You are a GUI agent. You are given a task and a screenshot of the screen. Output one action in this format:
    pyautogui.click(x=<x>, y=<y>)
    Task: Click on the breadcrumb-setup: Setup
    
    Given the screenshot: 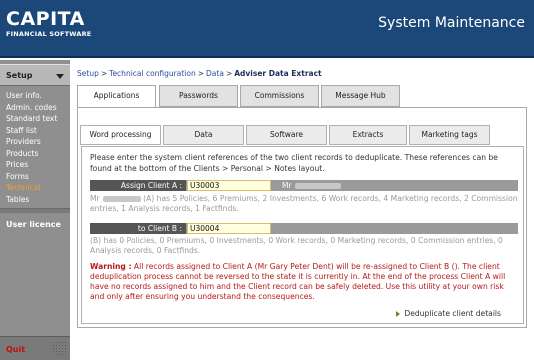 What is the action you would take?
    pyautogui.click(x=88, y=73)
    